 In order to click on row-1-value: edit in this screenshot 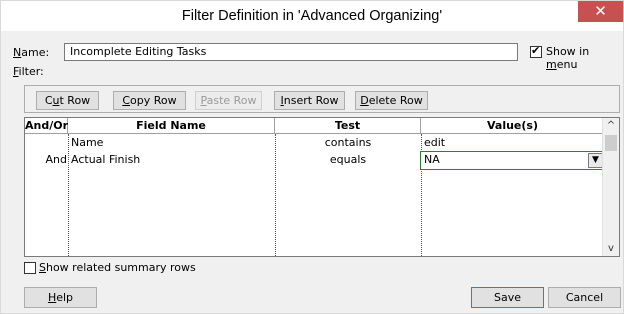, I will do `click(513, 143)`.